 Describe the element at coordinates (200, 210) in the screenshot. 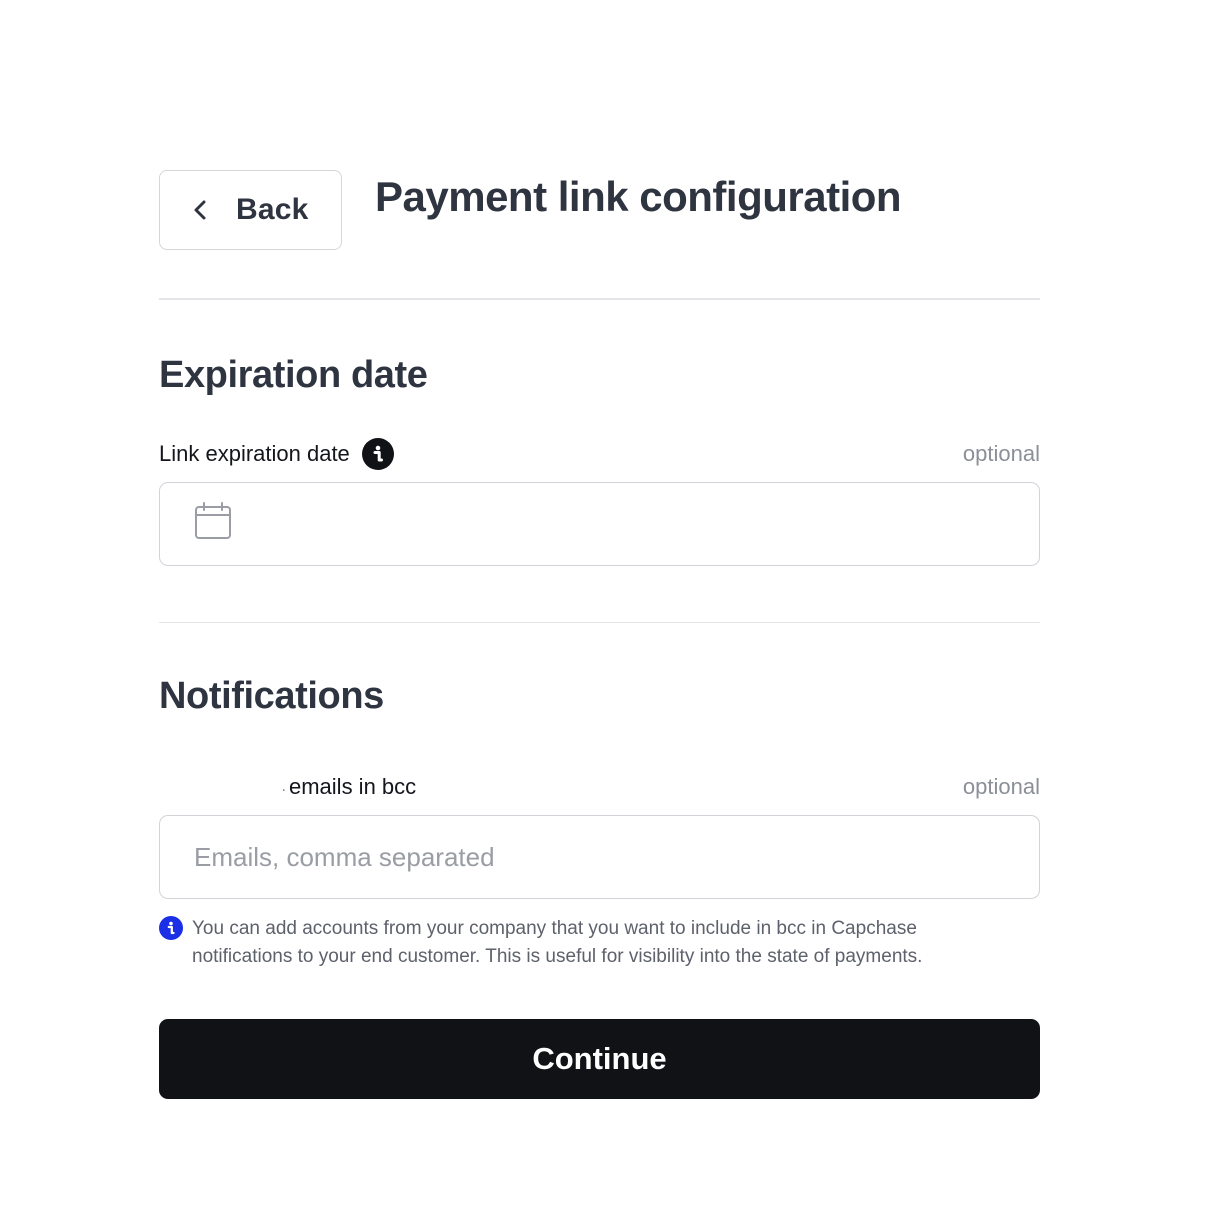

I see `chevron-left-icon` at that location.